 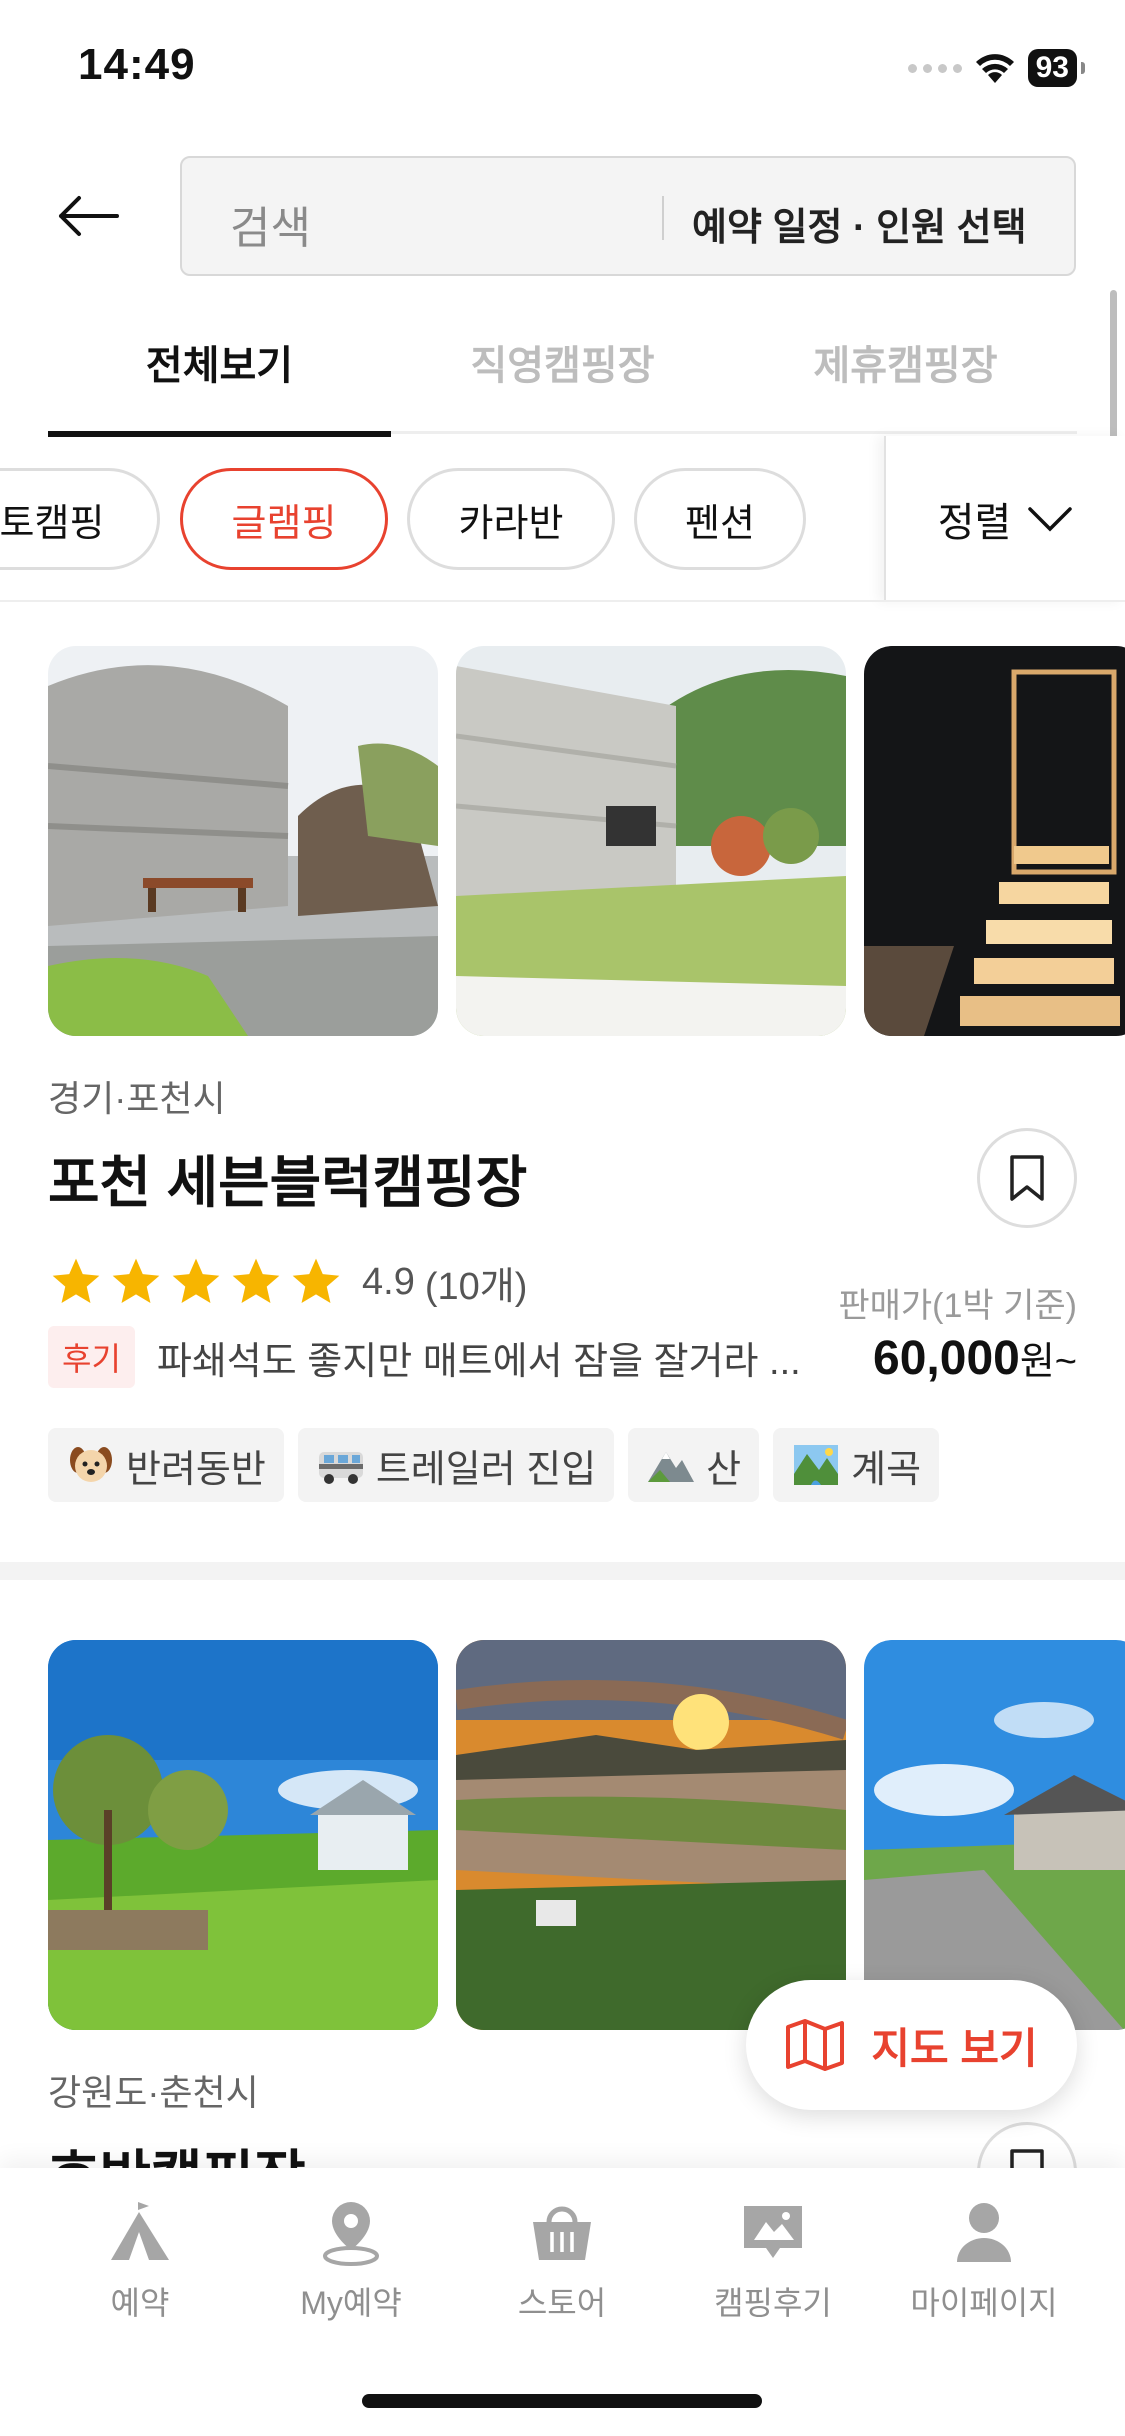 What do you see at coordinates (388, 1281) in the screenshot?
I see `rating-score: 4.9` at bounding box center [388, 1281].